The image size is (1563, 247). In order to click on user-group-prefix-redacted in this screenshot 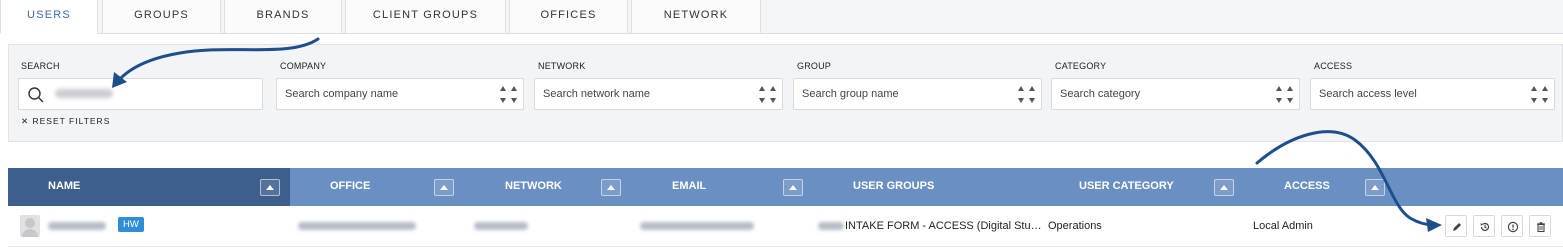, I will do `click(831, 226)`.